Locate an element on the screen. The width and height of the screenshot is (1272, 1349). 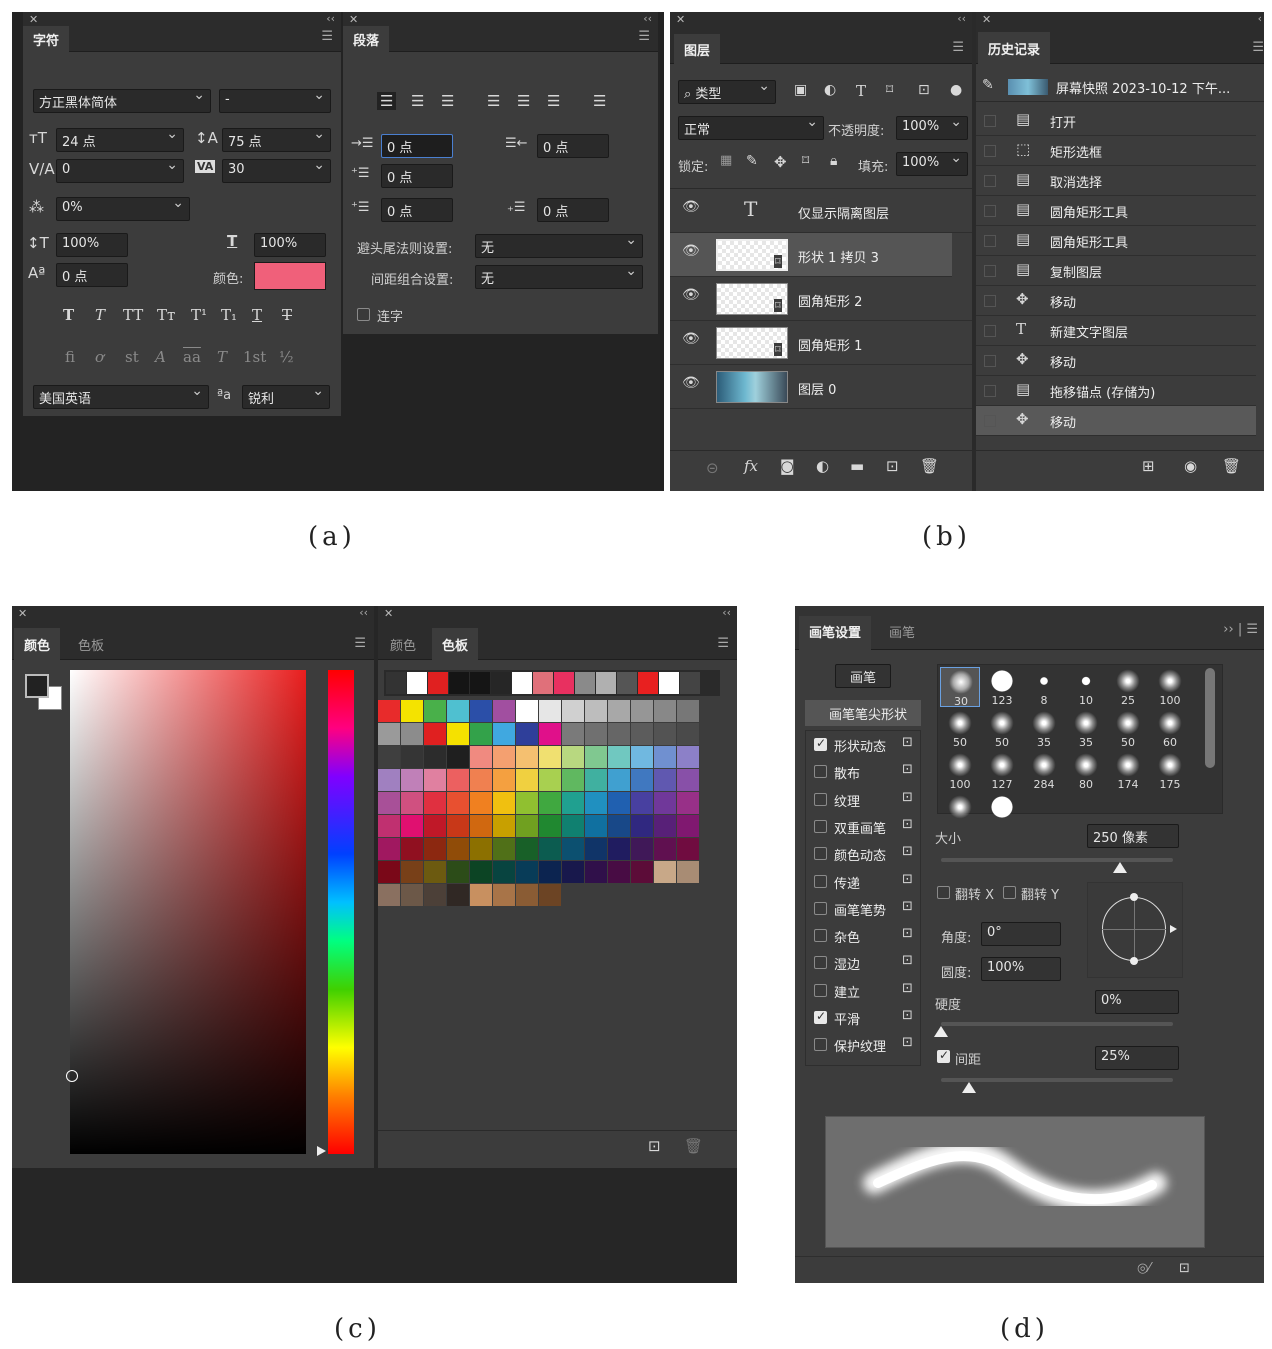
trash-icon: 🗑︎ is located at coordinates (693, 1146).